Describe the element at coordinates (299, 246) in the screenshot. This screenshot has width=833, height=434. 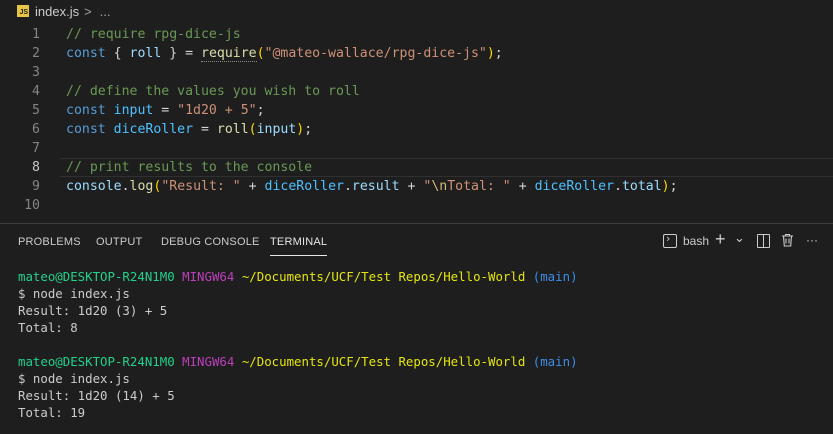
I see `tab-terminal: TERMINAL` at that location.